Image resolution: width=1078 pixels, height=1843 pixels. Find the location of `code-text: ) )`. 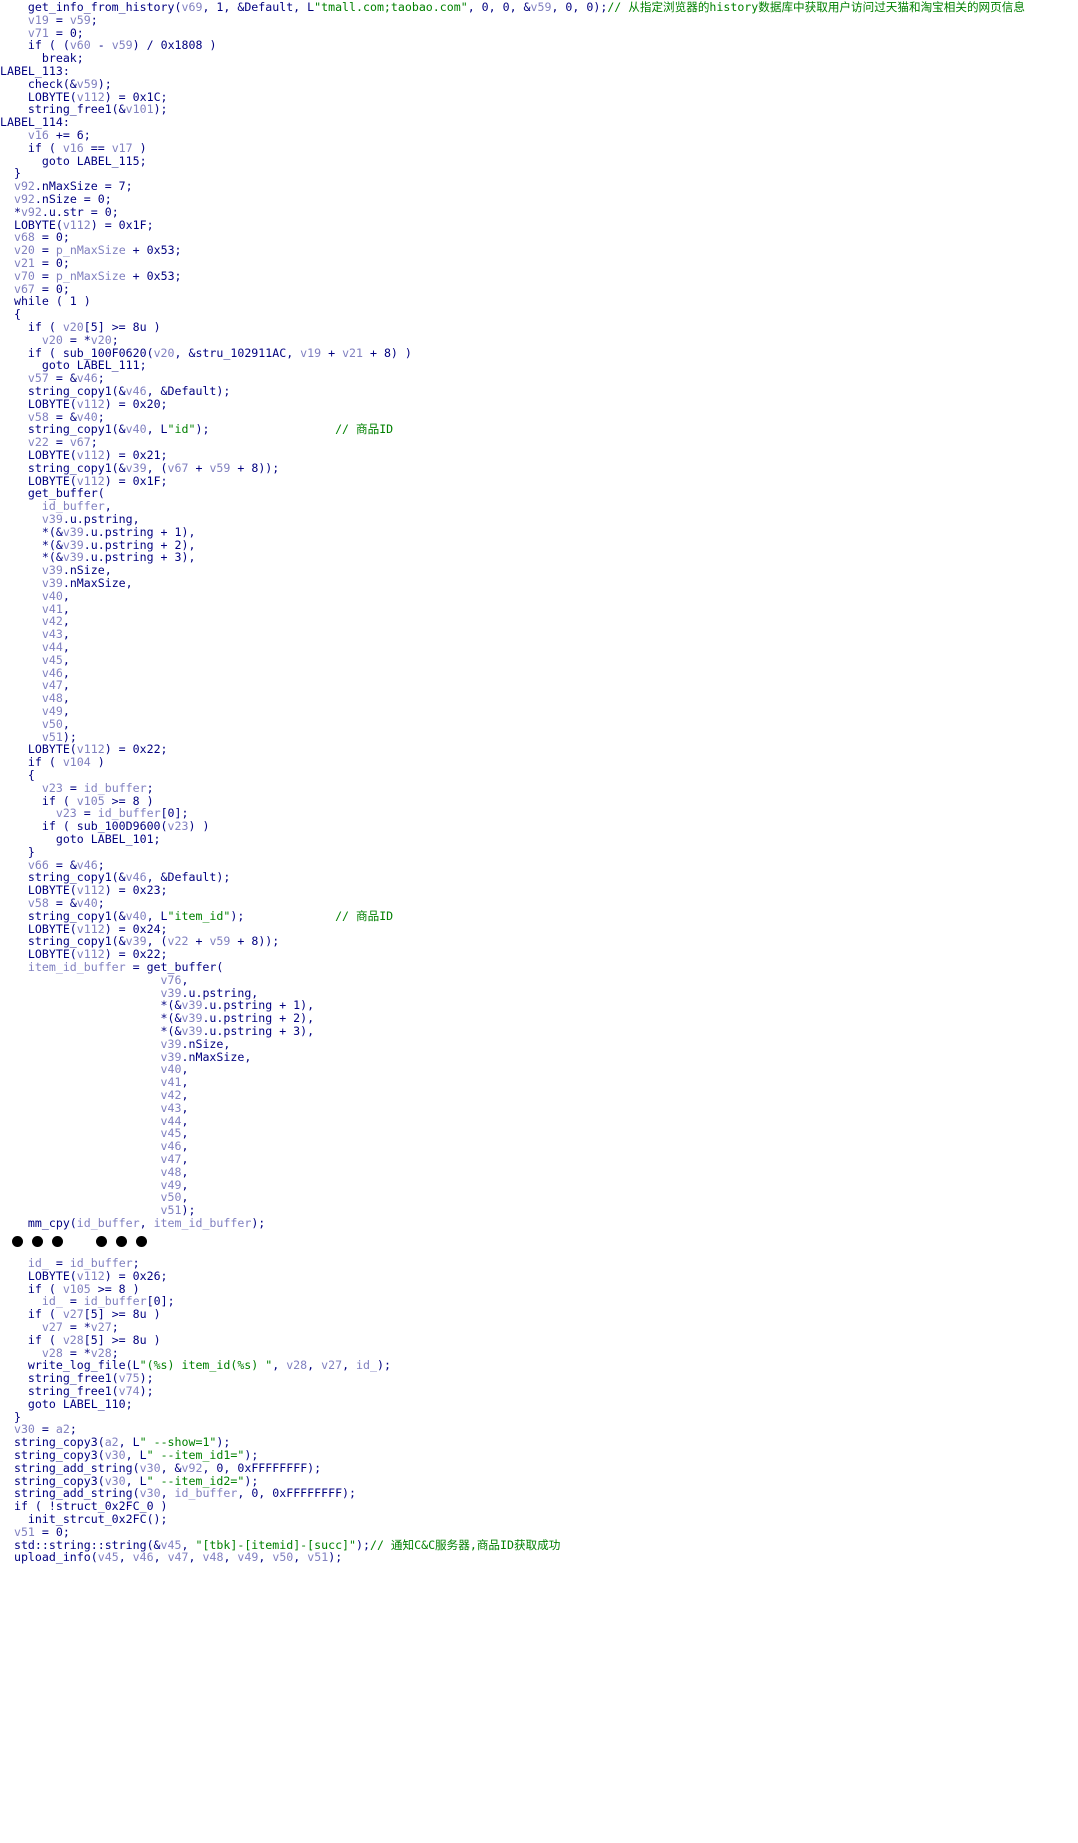

code-text: ) ) is located at coordinates (199, 826).